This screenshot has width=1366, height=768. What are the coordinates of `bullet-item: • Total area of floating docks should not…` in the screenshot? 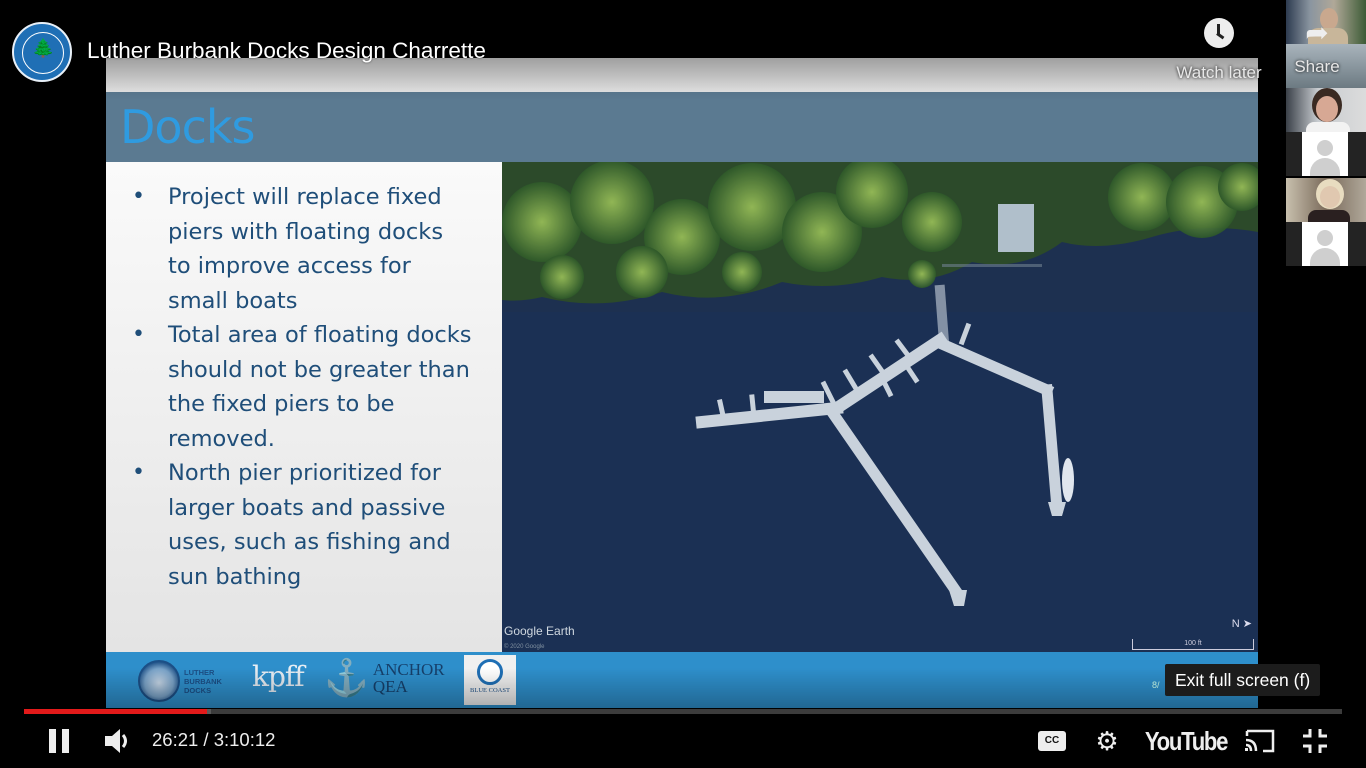 It's located at (304, 387).